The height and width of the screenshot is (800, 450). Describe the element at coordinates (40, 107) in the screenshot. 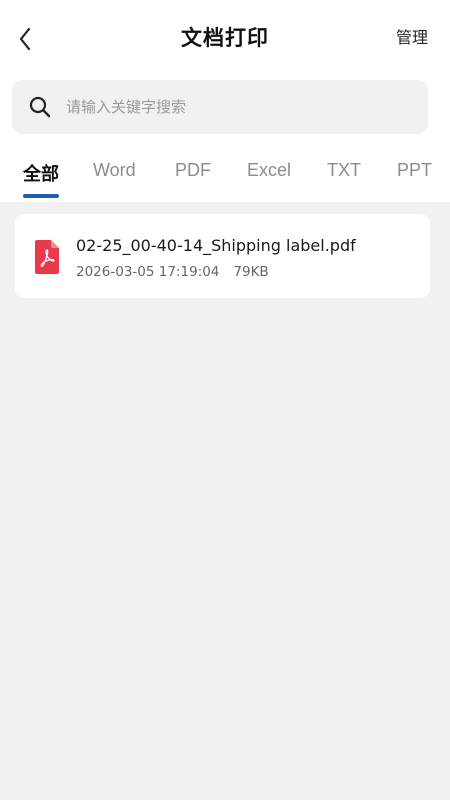

I see `search-icon` at that location.